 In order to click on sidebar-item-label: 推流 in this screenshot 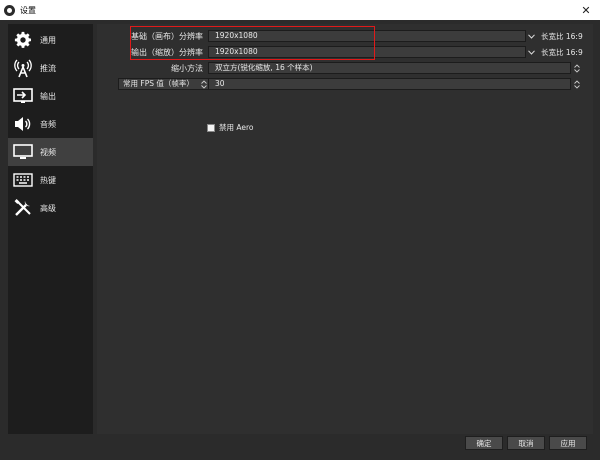, I will do `click(48, 68)`.